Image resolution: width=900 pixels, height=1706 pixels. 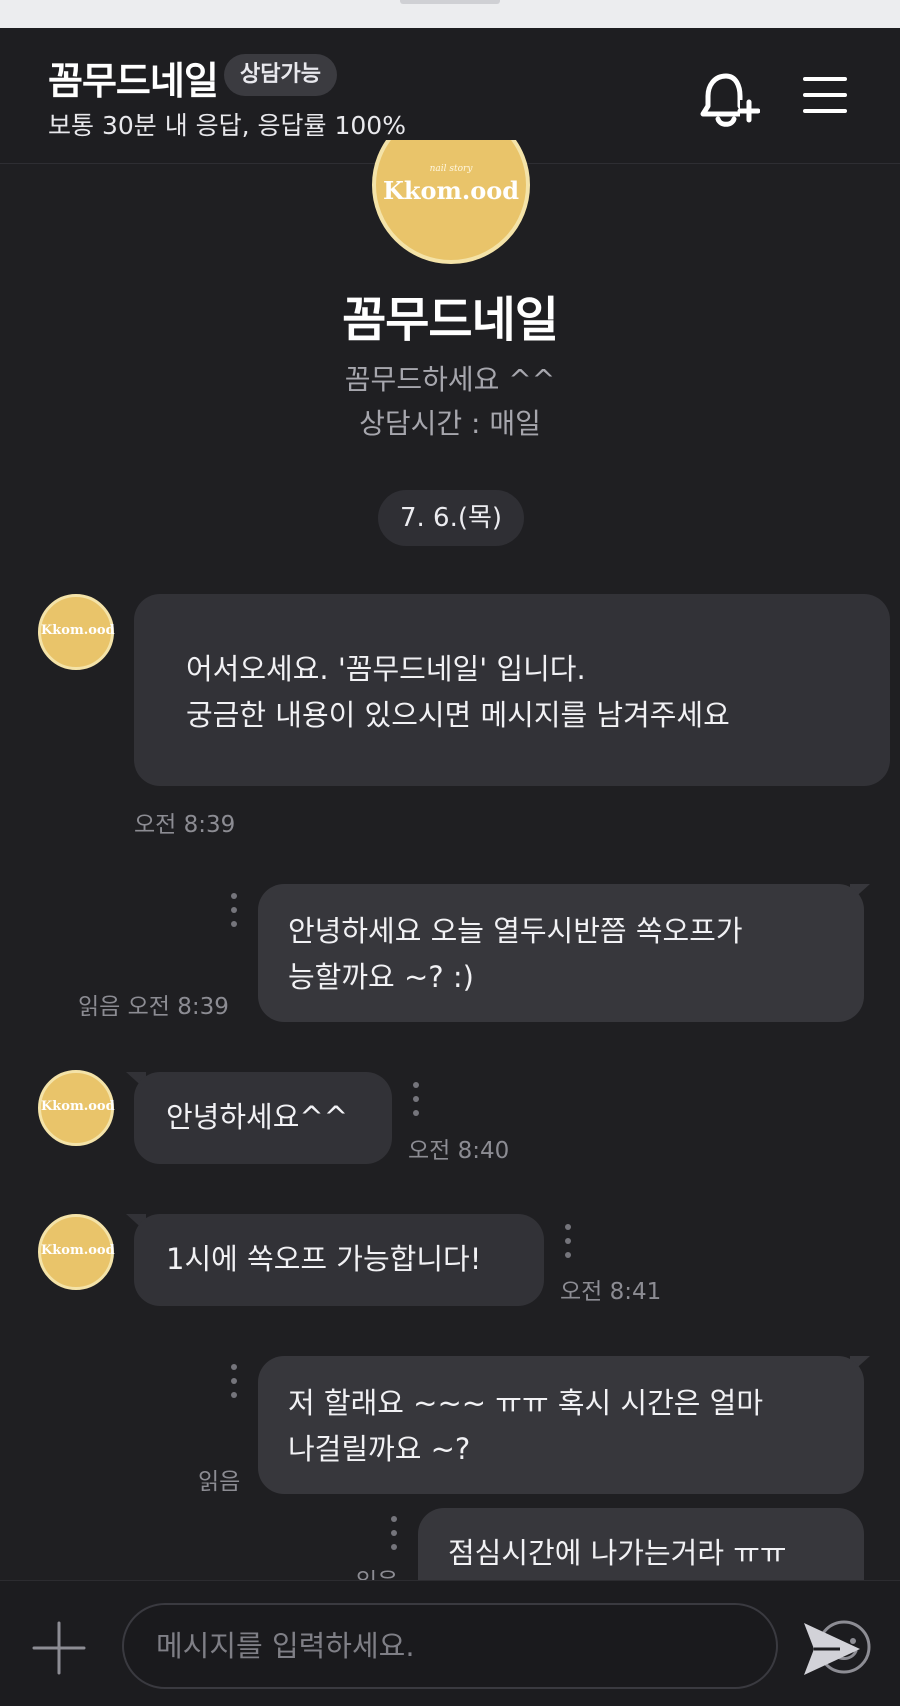 I want to click on message-bubble-outgoing: 안녕하세요 오늘 열두시반쯤 쏙오프가 능할까요 ~? :), so click(x=561, y=953).